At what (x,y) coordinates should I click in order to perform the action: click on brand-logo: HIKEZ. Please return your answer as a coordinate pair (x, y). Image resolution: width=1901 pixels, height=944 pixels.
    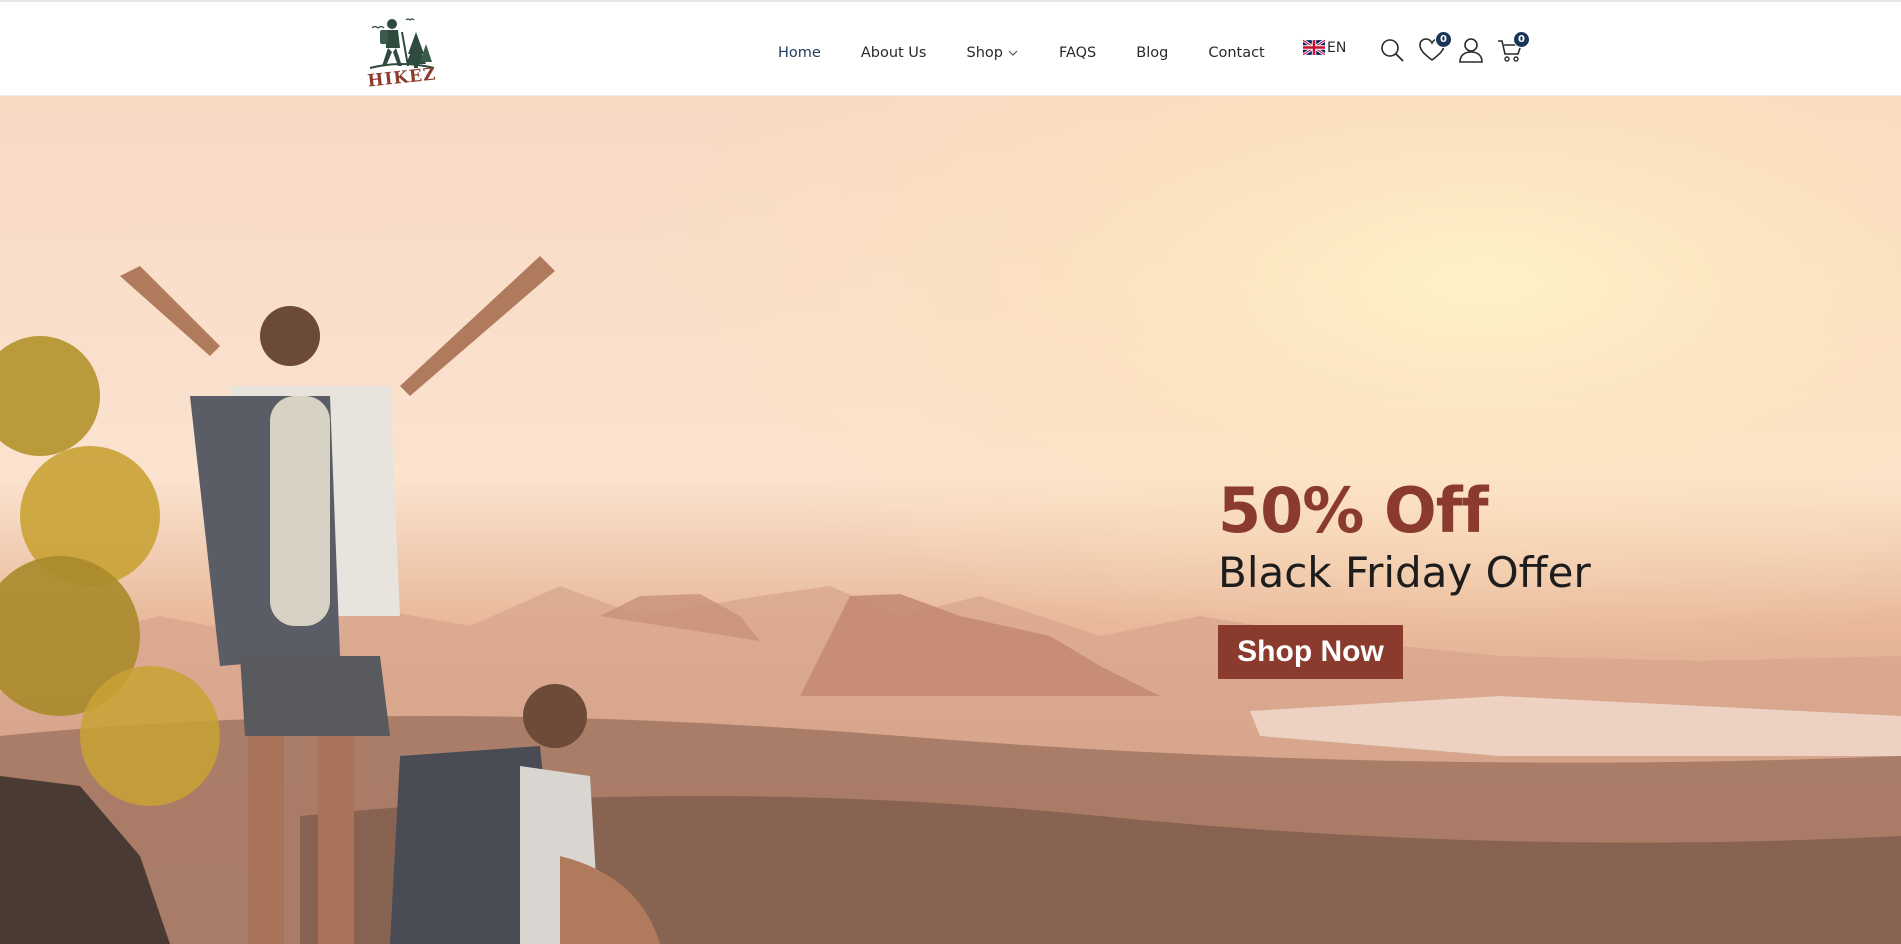
    Looking at the image, I should click on (402, 51).